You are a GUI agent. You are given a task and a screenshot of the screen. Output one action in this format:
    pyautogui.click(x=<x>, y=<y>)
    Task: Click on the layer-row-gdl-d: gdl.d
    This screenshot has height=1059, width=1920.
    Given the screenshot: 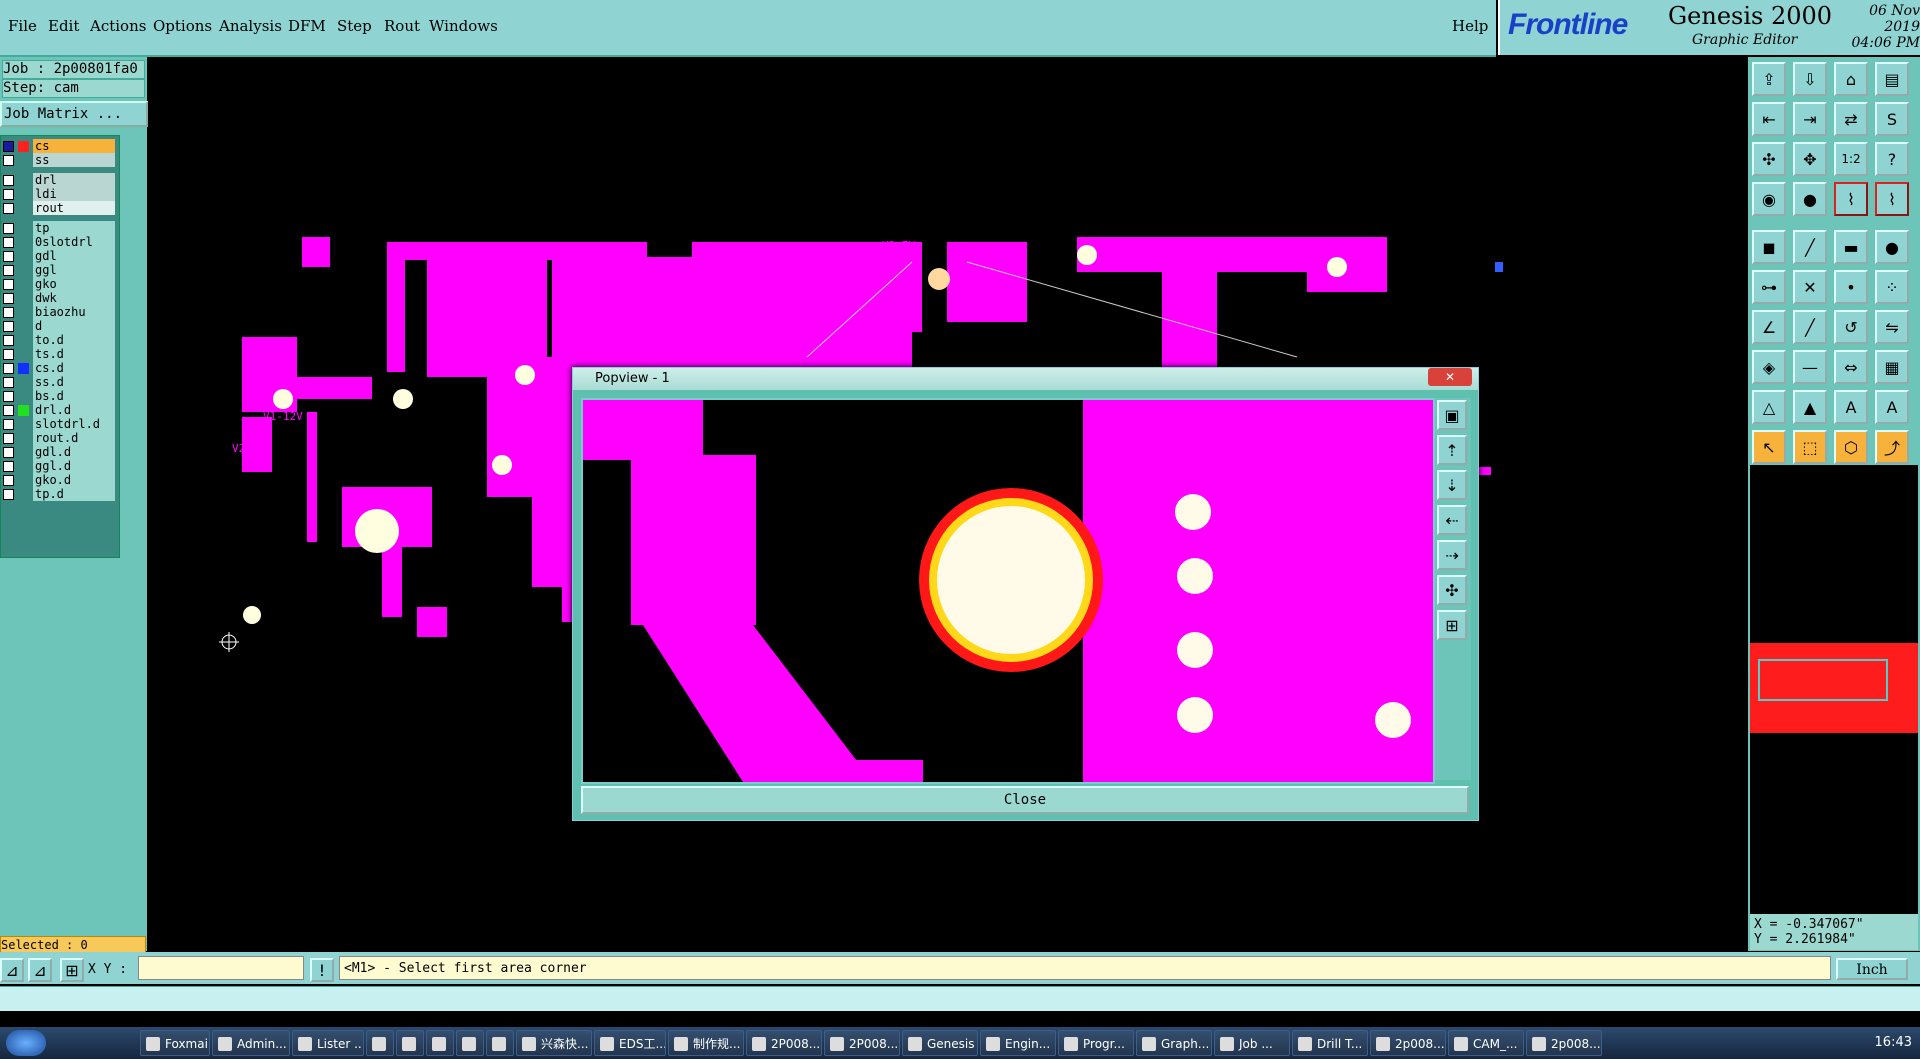 What is the action you would take?
    pyautogui.click(x=60, y=452)
    